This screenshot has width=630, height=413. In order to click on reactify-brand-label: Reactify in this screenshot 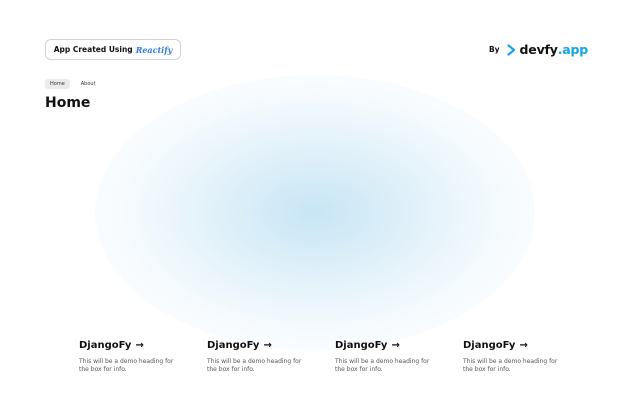, I will do `click(154, 49)`.